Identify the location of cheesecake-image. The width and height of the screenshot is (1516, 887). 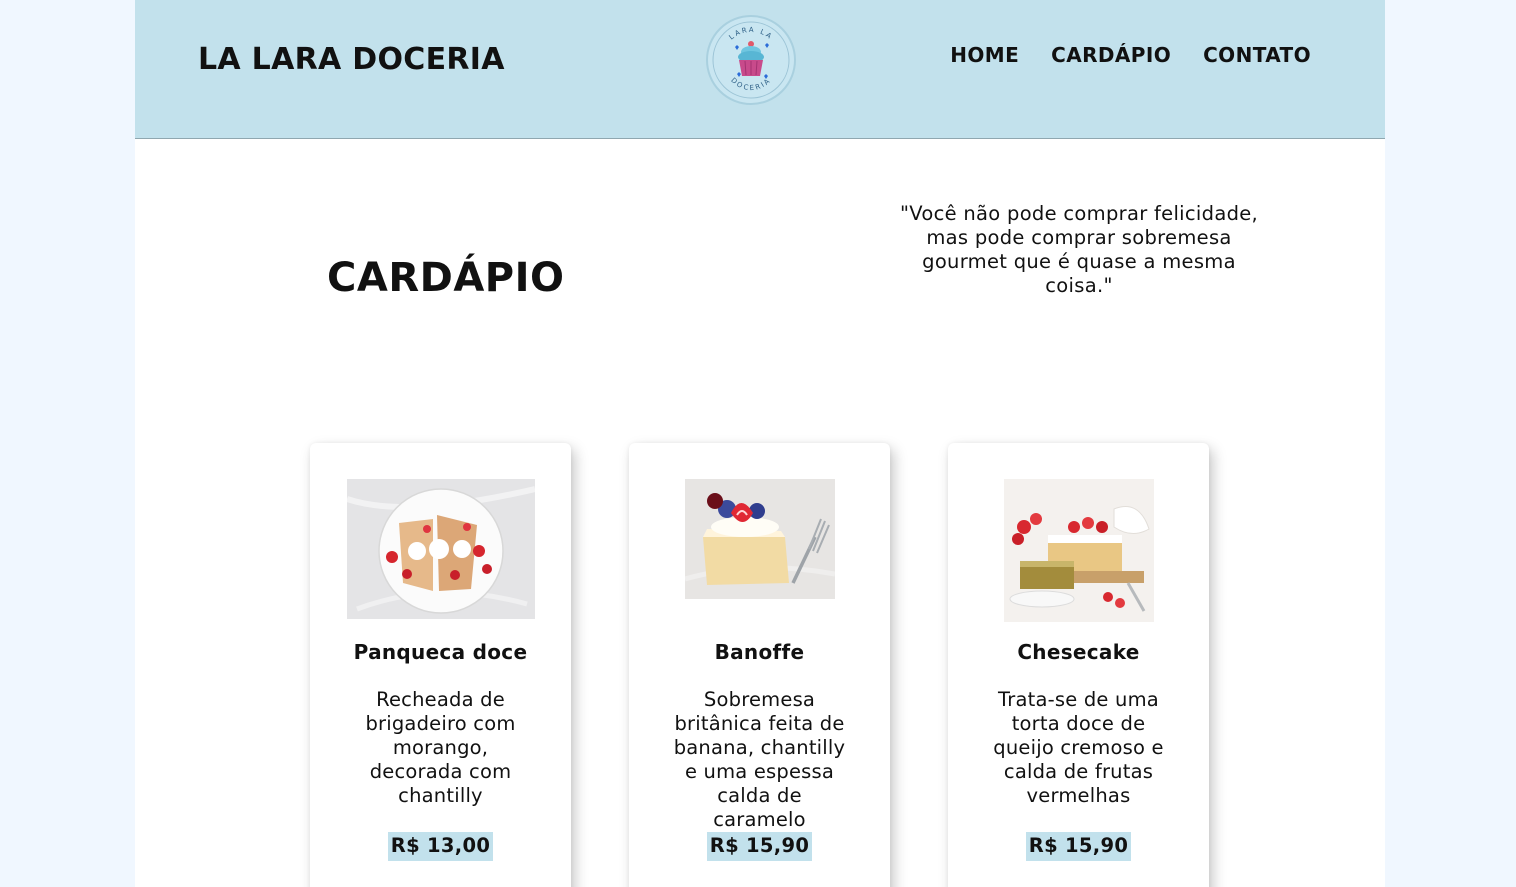
(1078, 550).